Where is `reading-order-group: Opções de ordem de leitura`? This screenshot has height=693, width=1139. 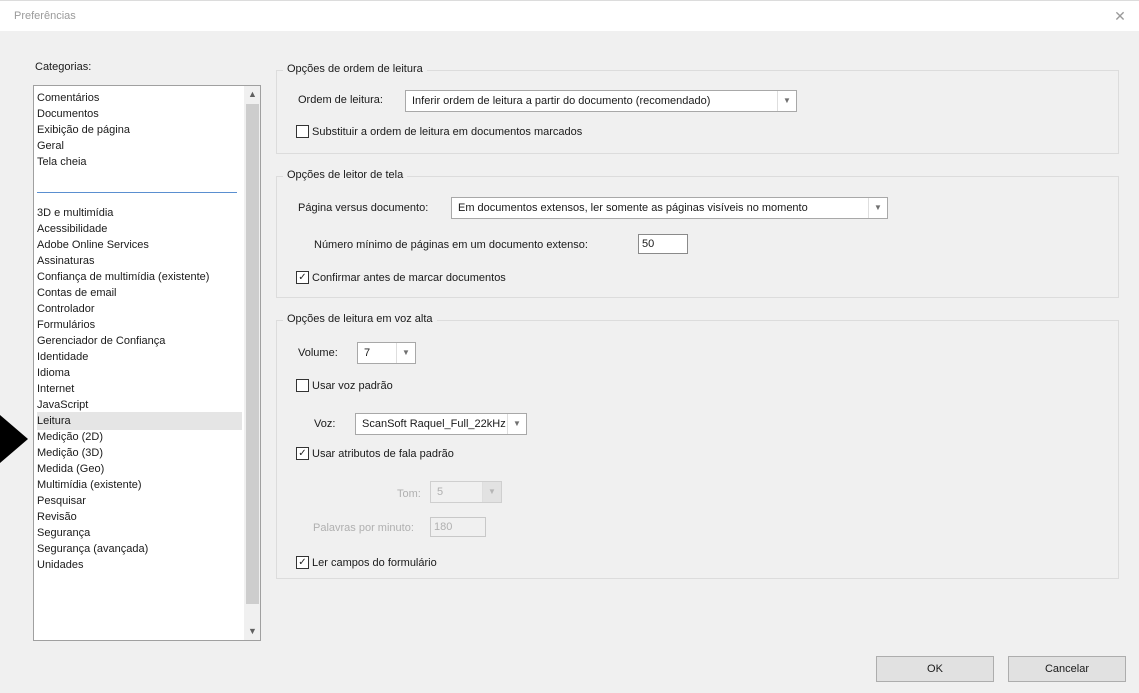
reading-order-group: Opções de ordem de leitura is located at coordinates (697, 108).